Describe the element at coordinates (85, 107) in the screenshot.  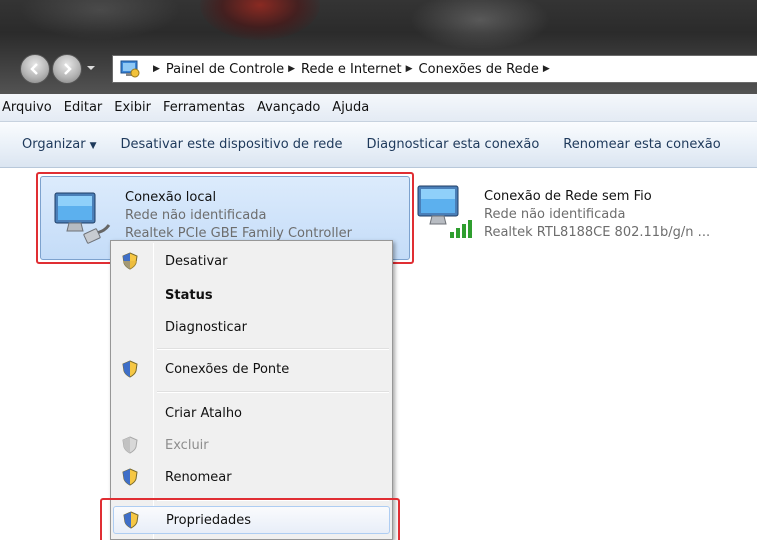
I see `menu-edit: Editar` at that location.